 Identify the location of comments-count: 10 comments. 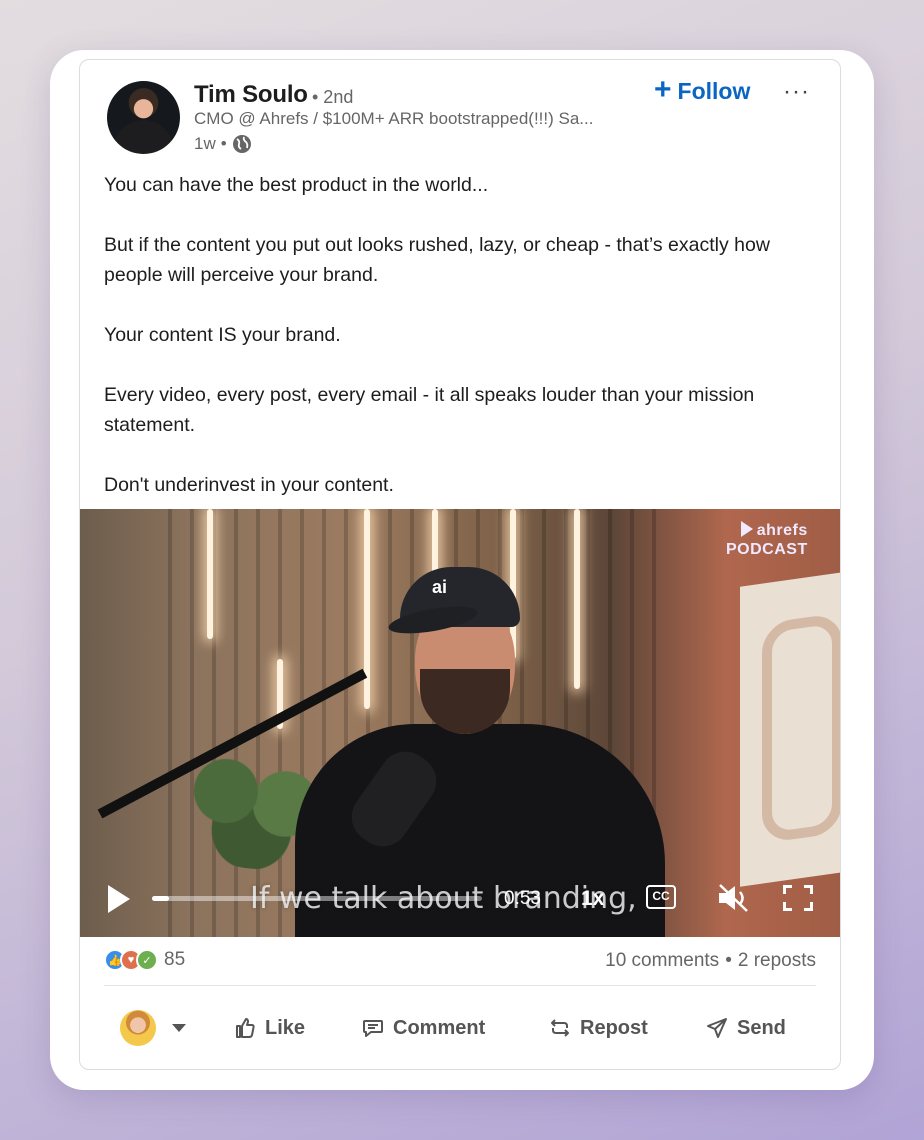
(662, 961).